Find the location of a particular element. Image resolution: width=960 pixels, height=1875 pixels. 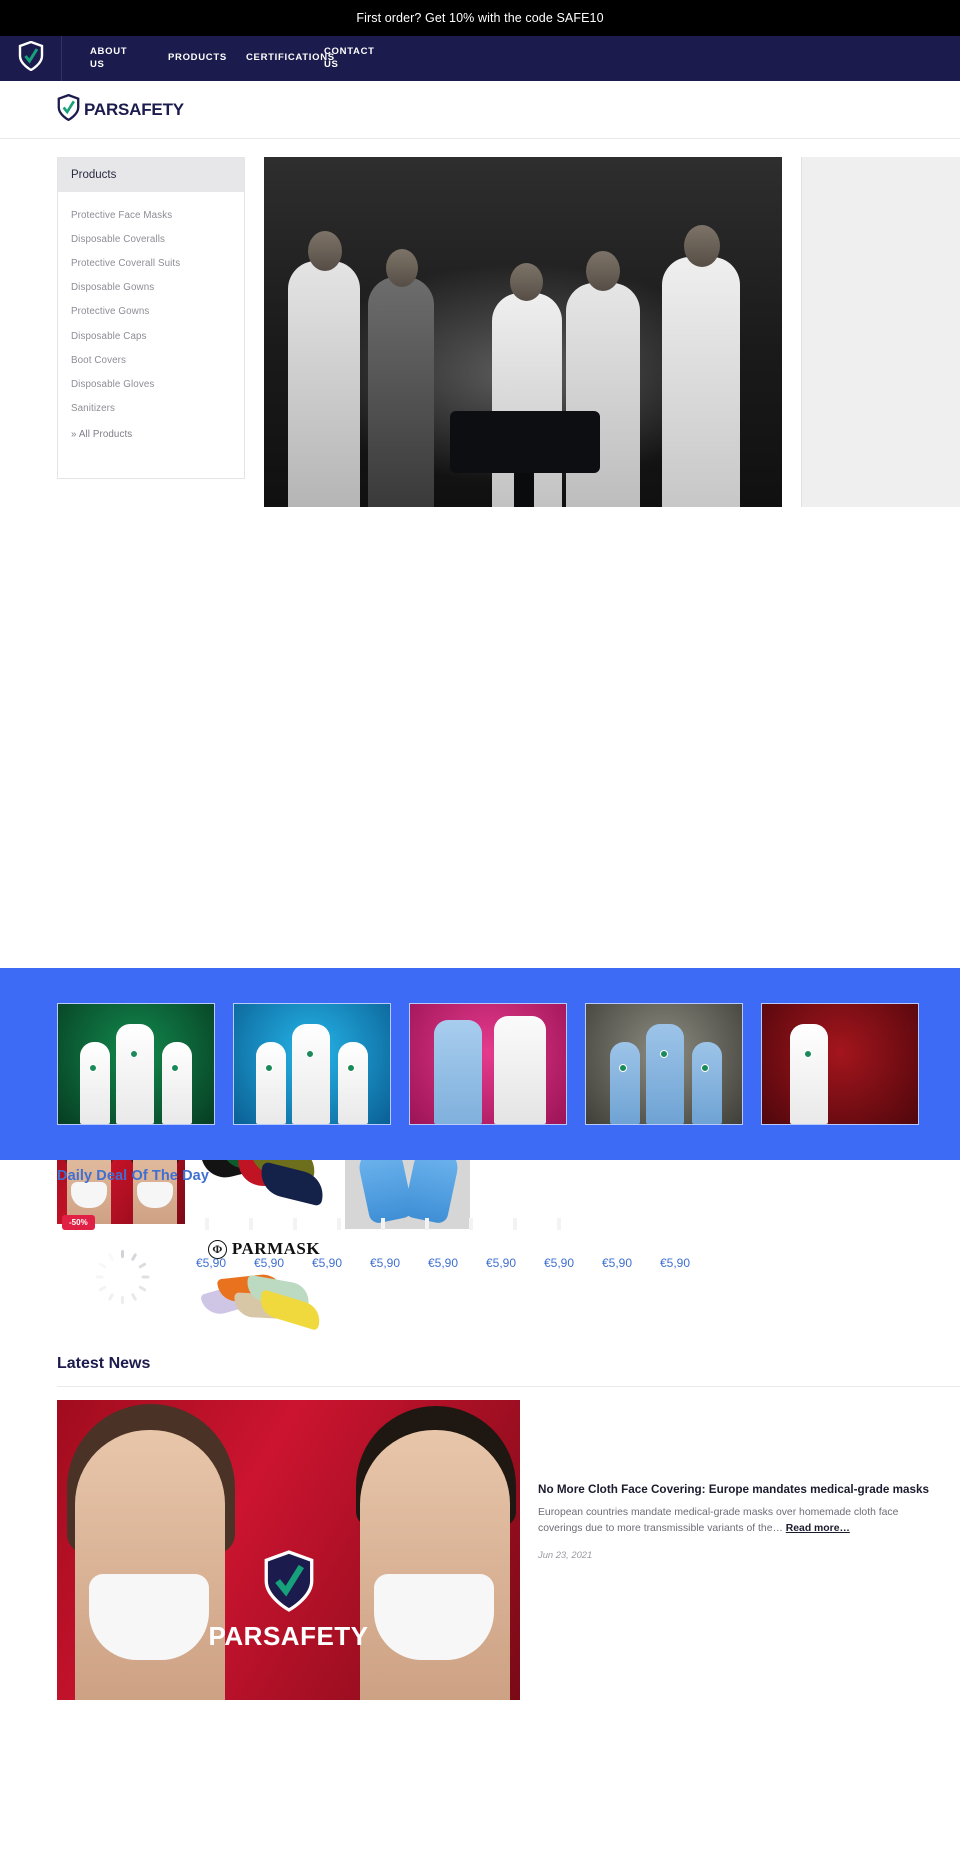

nav-link-about-us: ABOUT US is located at coordinates (115, 59).